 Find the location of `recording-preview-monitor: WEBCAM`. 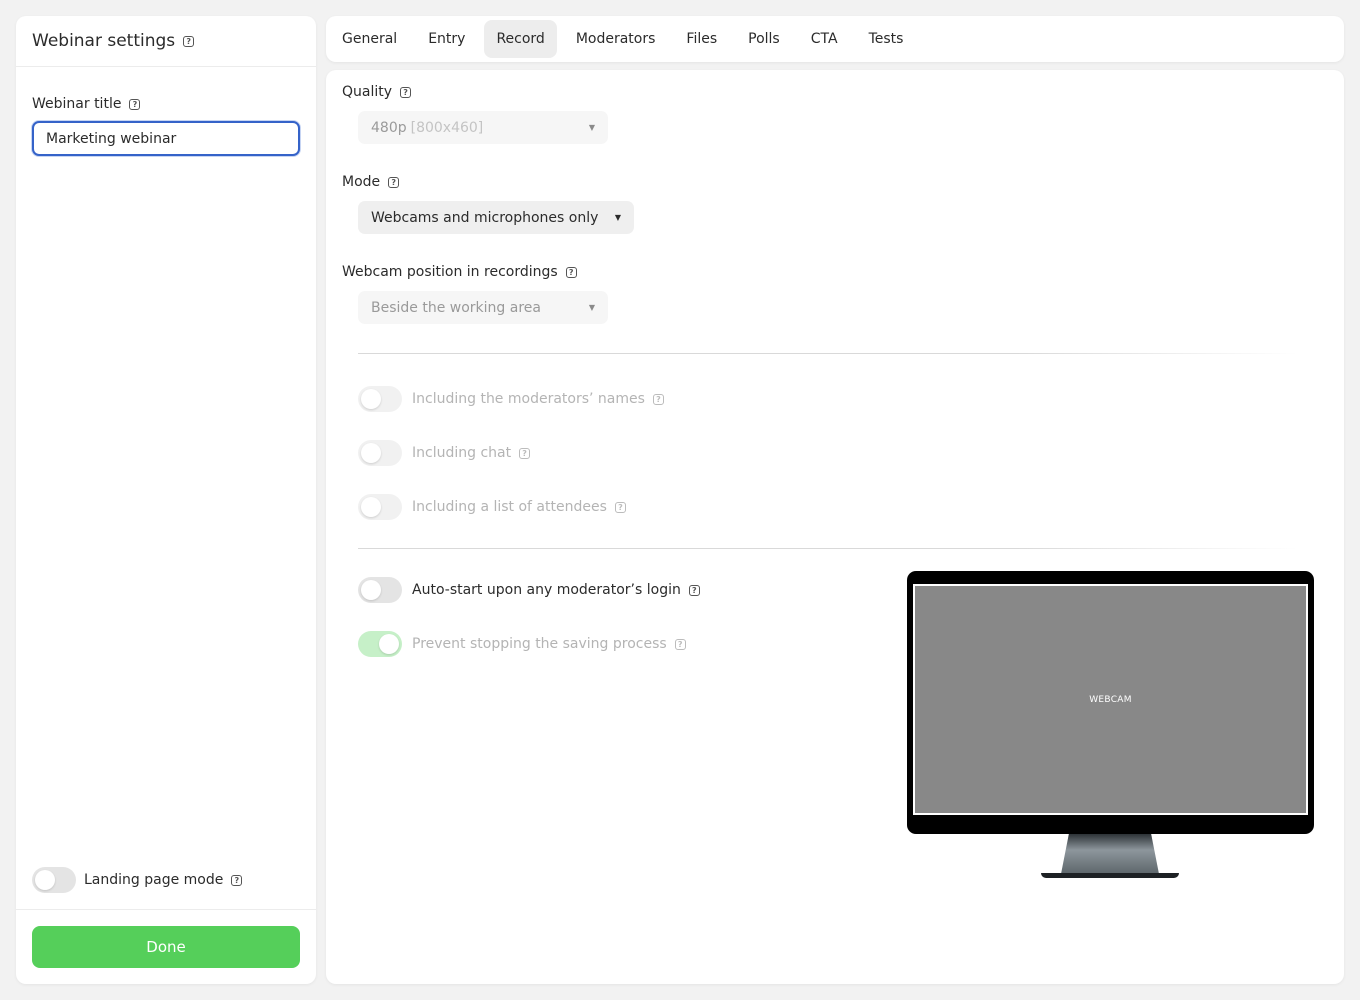

recording-preview-monitor: WEBCAM is located at coordinates (1110, 702).